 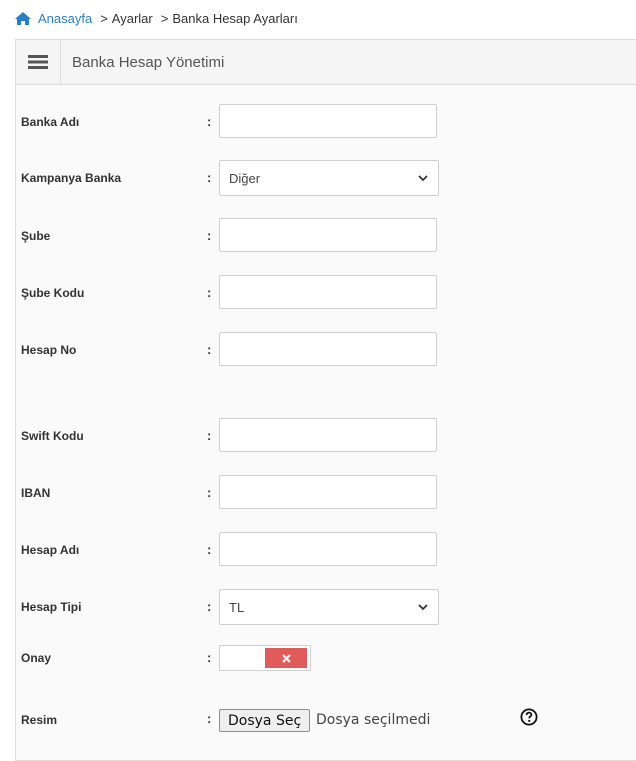 I want to click on form-row-account-no: Hesap No :, so click(x=326, y=350).